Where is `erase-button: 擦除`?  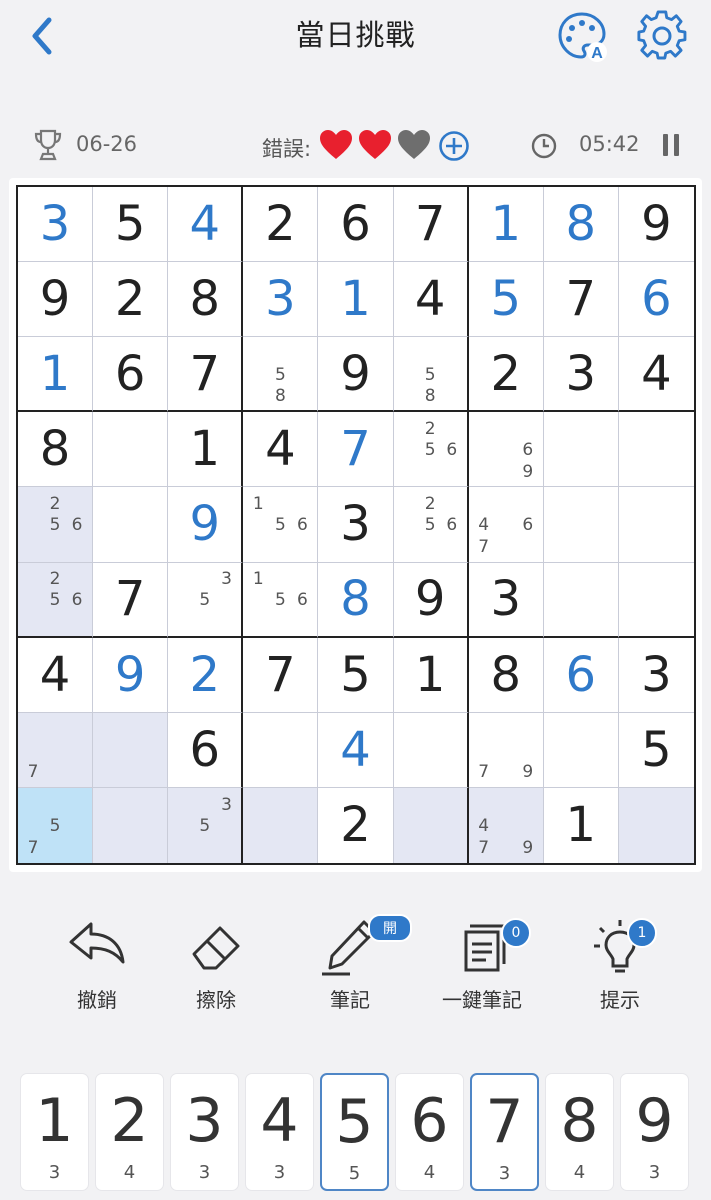
erase-button: 擦除 is located at coordinates (216, 962).